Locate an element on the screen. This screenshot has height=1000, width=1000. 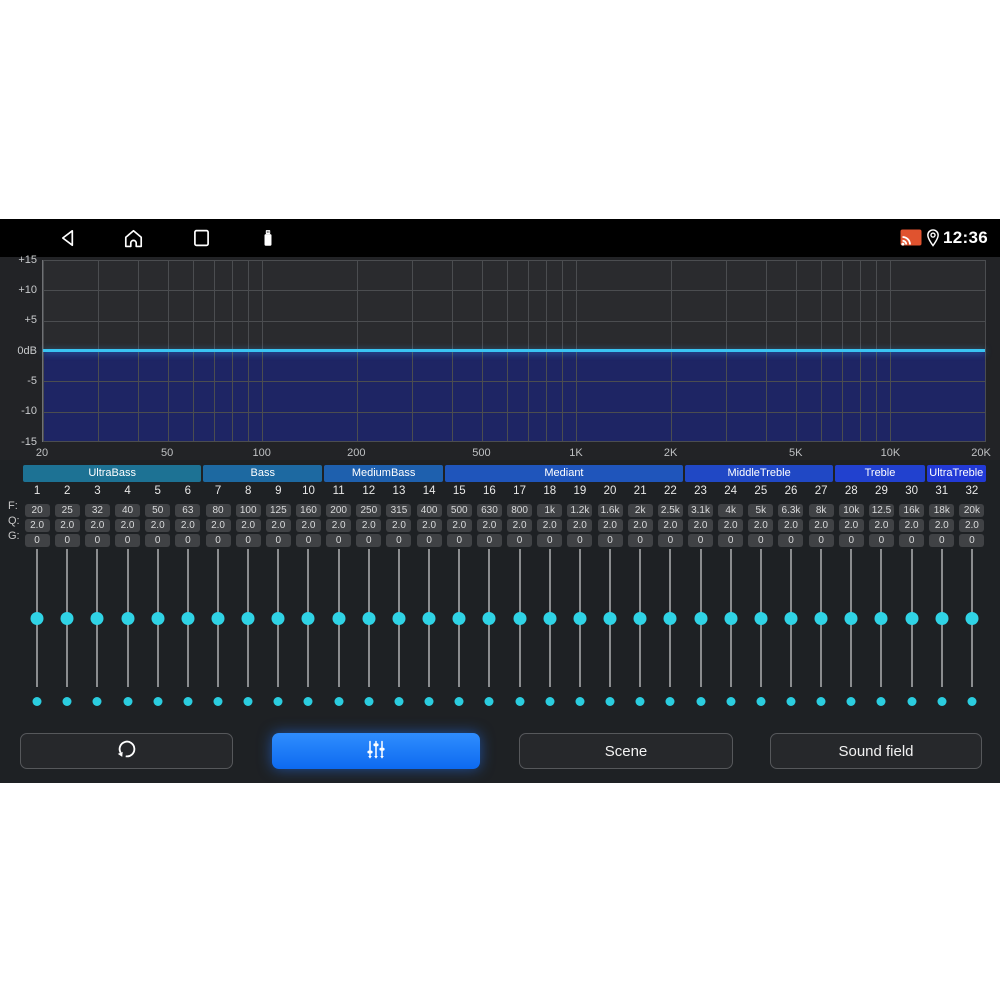
equalizer-button is located at coordinates (376, 751).